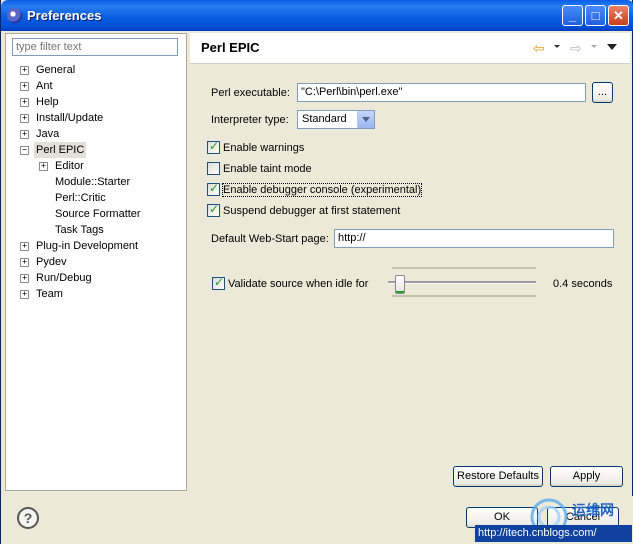 Image resolution: width=633 pixels, height=544 pixels. What do you see at coordinates (49, 294) in the screenshot?
I see `tree-label: Team` at bounding box center [49, 294].